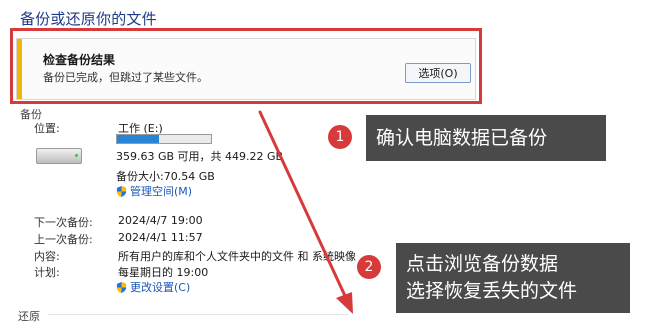 This screenshot has height=324, width=664. I want to click on next-backup-value: 2024/4/7 19:00, so click(160, 220).